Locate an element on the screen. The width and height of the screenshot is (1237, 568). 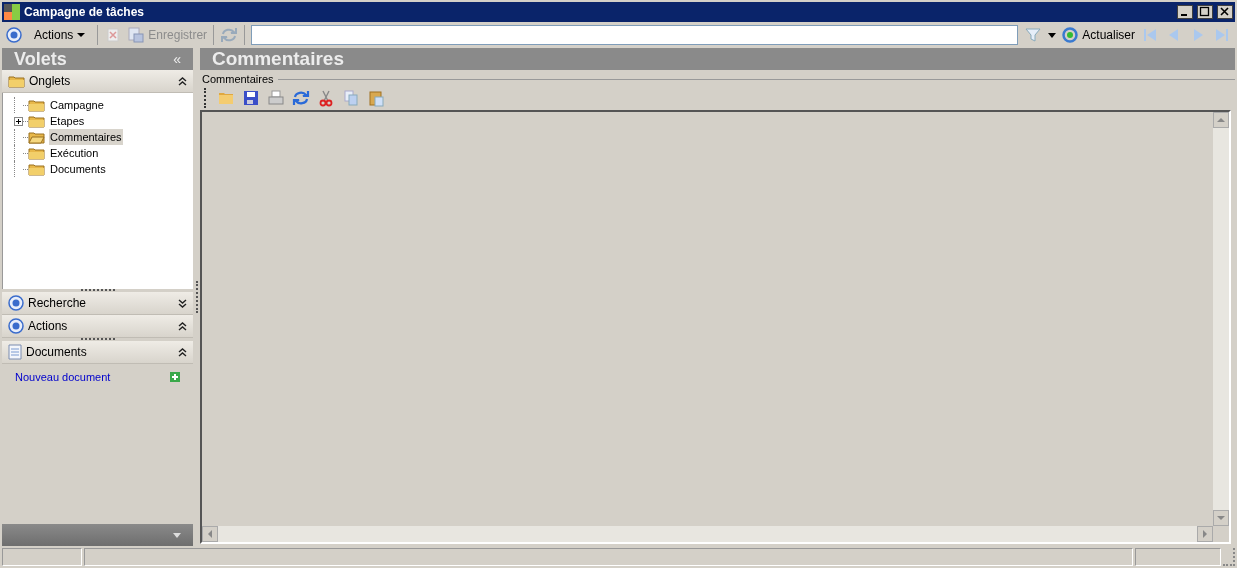
search-field is located at coordinates (635, 35).